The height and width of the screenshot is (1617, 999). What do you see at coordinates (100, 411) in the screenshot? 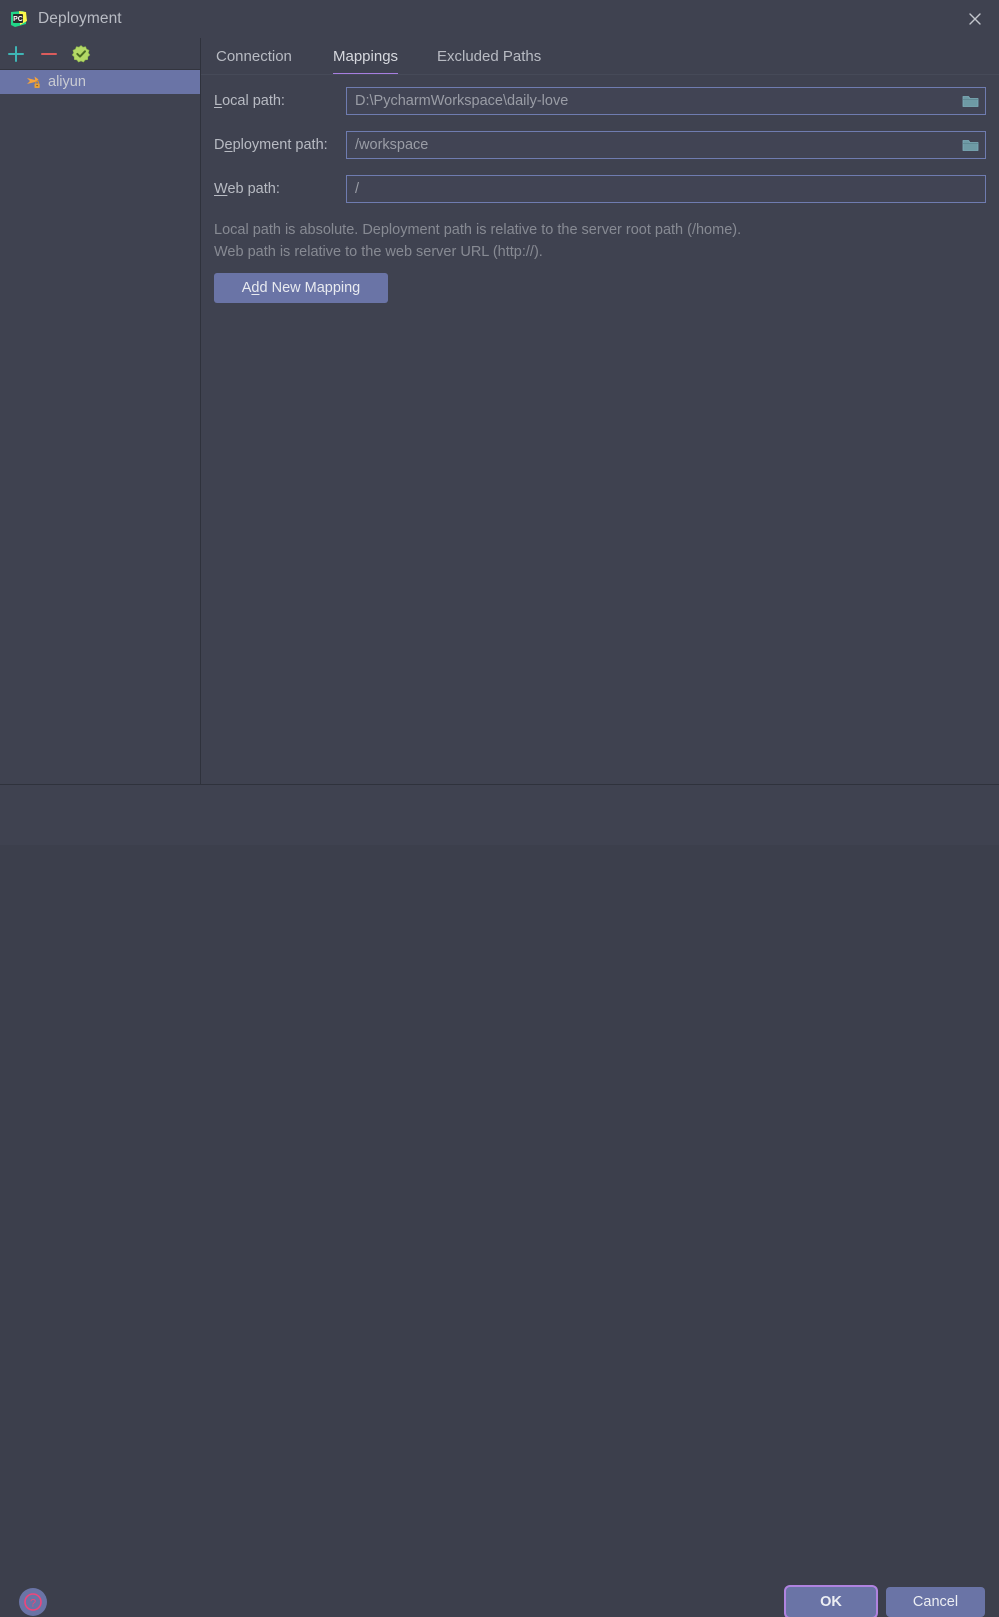
I see `servers-panel: aliyun` at bounding box center [100, 411].